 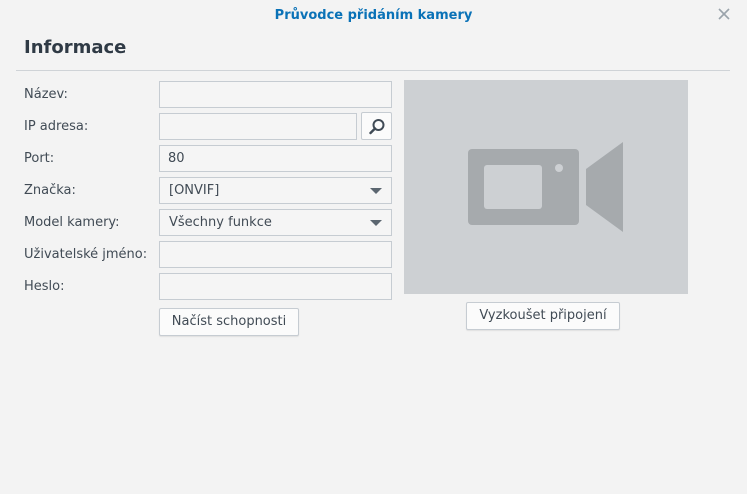 What do you see at coordinates (56, 126) in the screenshot?
I see `ip-address-label: IP adresa:` at bounding box center [56, 126].